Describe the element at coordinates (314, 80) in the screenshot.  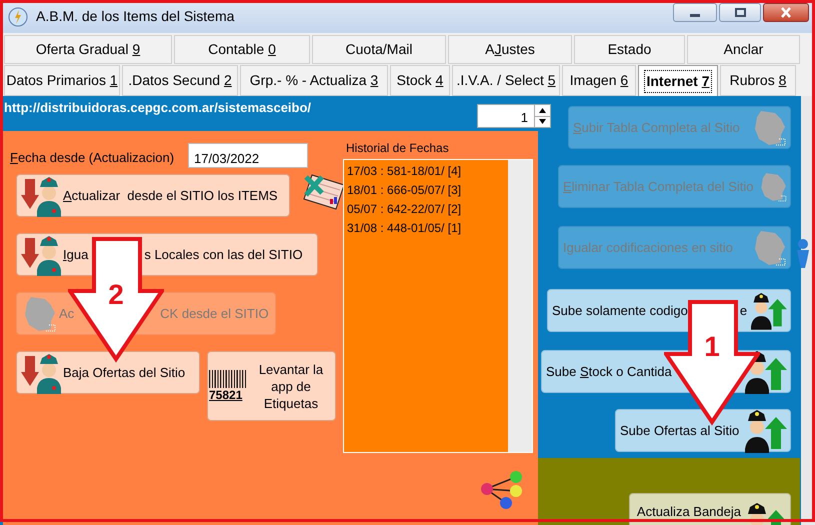
I see `tab: Grp.- % - Actualiza 3` at that location.